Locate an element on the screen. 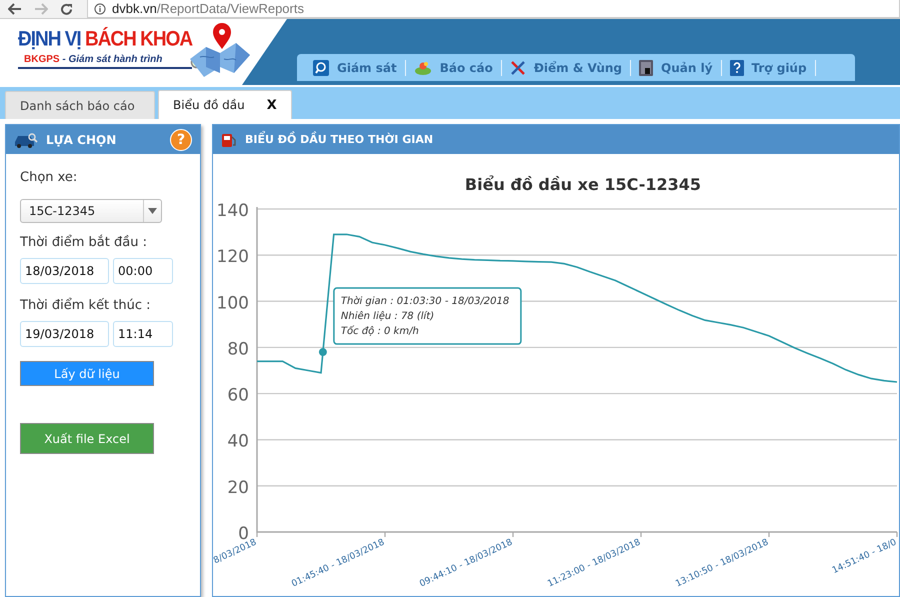  tab: Danh sách báo cáo is located at coordinates (80, 105).